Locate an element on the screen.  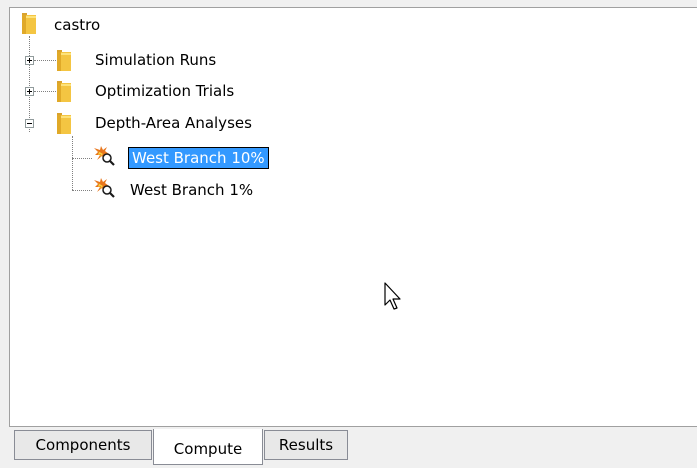
tree-item-simulation-runs: Simulation Runs is located at coordinates (155, 60).